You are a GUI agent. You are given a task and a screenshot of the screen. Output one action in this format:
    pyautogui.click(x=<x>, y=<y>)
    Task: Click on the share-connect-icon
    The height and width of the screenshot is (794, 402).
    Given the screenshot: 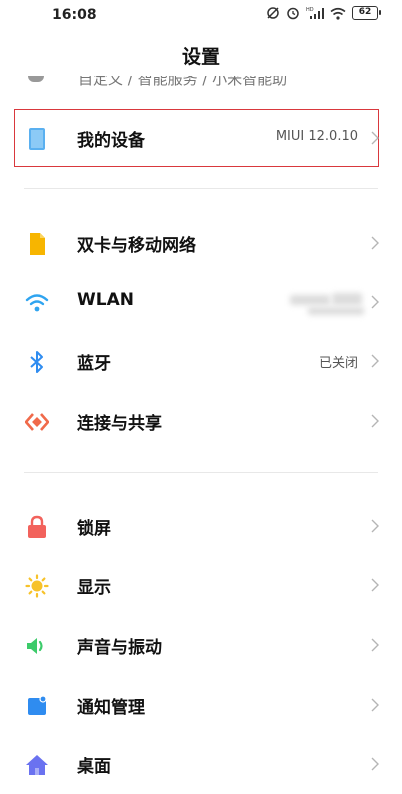 What is the action you would take?
    pyautogui.click(x=37, y=422)
    